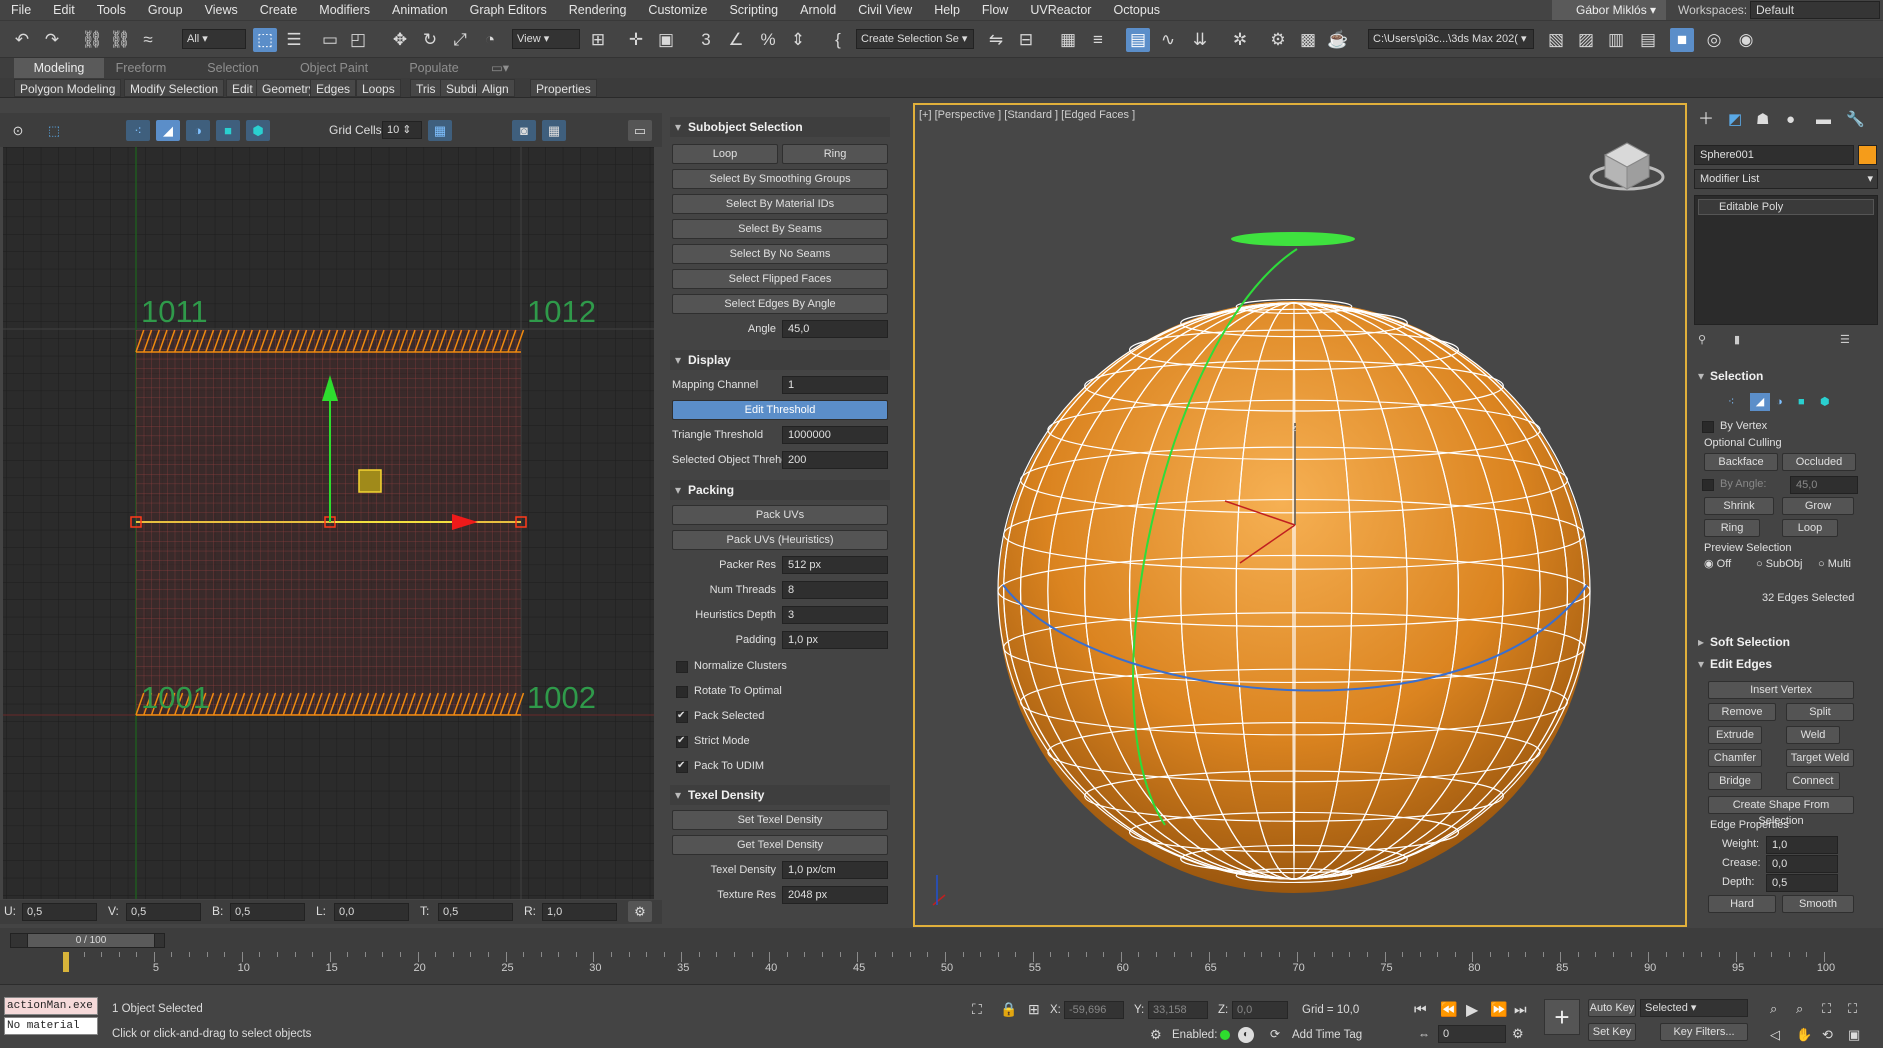 This screenshot has height=1048, width=1883. Describe the element at coordinates (59, 68) in the screenshot. I see `tab-modeling: Modeling` at that location.